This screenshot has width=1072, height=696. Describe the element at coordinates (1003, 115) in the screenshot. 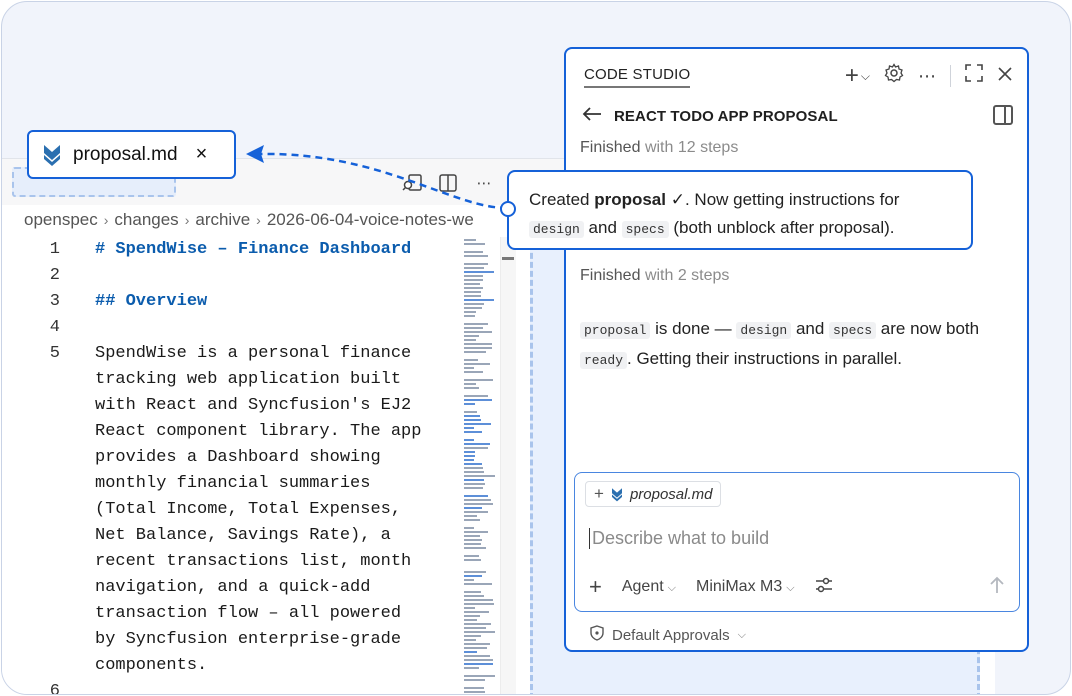

I see `toggle-sidebar-icon` at that location.